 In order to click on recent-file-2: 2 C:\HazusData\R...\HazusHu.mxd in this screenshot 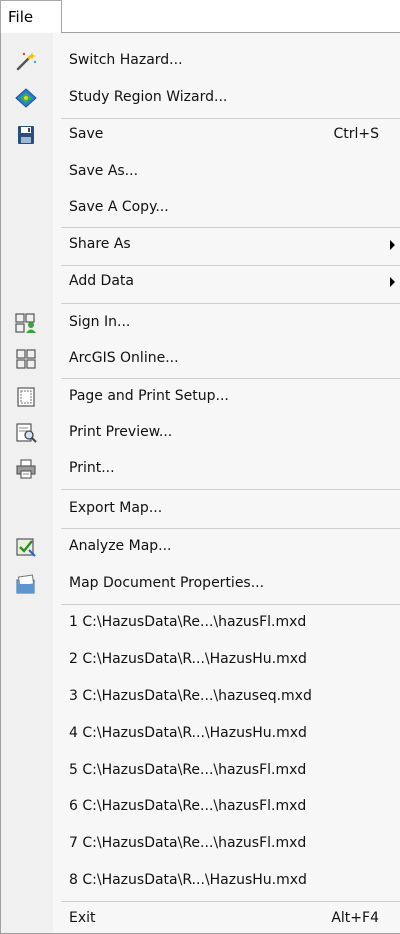, I will do `click(200, 659)`.